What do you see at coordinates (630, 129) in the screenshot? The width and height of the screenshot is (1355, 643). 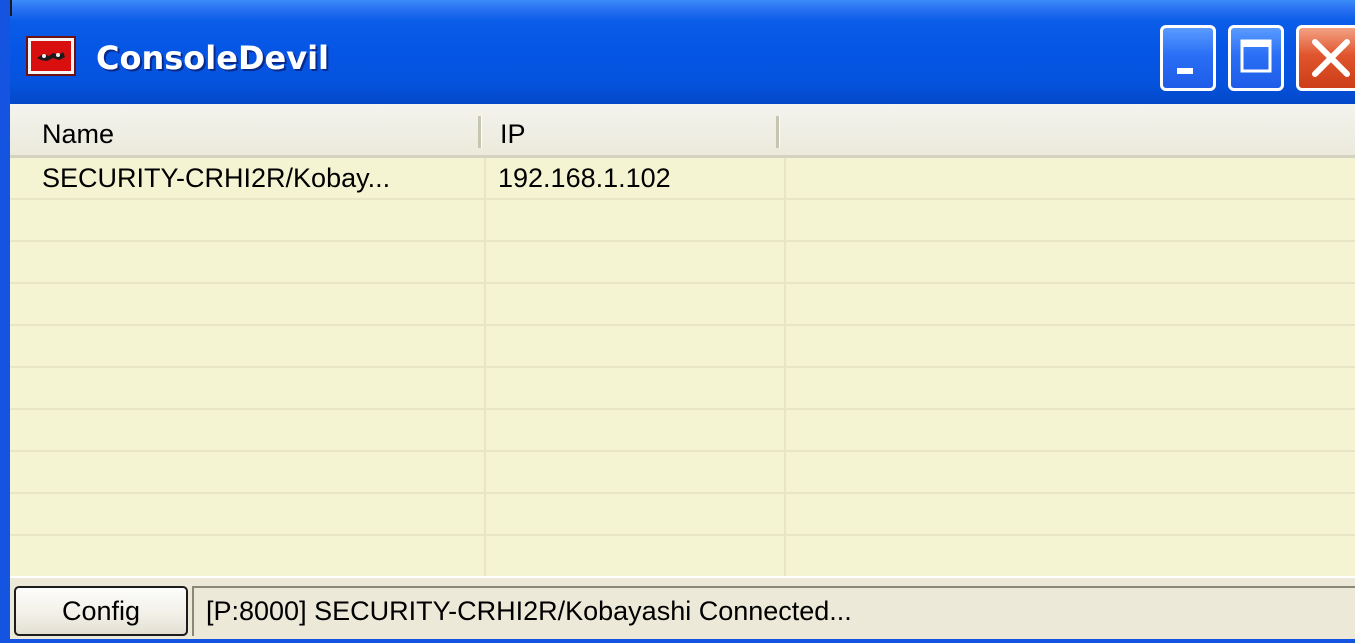 I see `column-header-ip: IP` at bounding box center [630, 129].